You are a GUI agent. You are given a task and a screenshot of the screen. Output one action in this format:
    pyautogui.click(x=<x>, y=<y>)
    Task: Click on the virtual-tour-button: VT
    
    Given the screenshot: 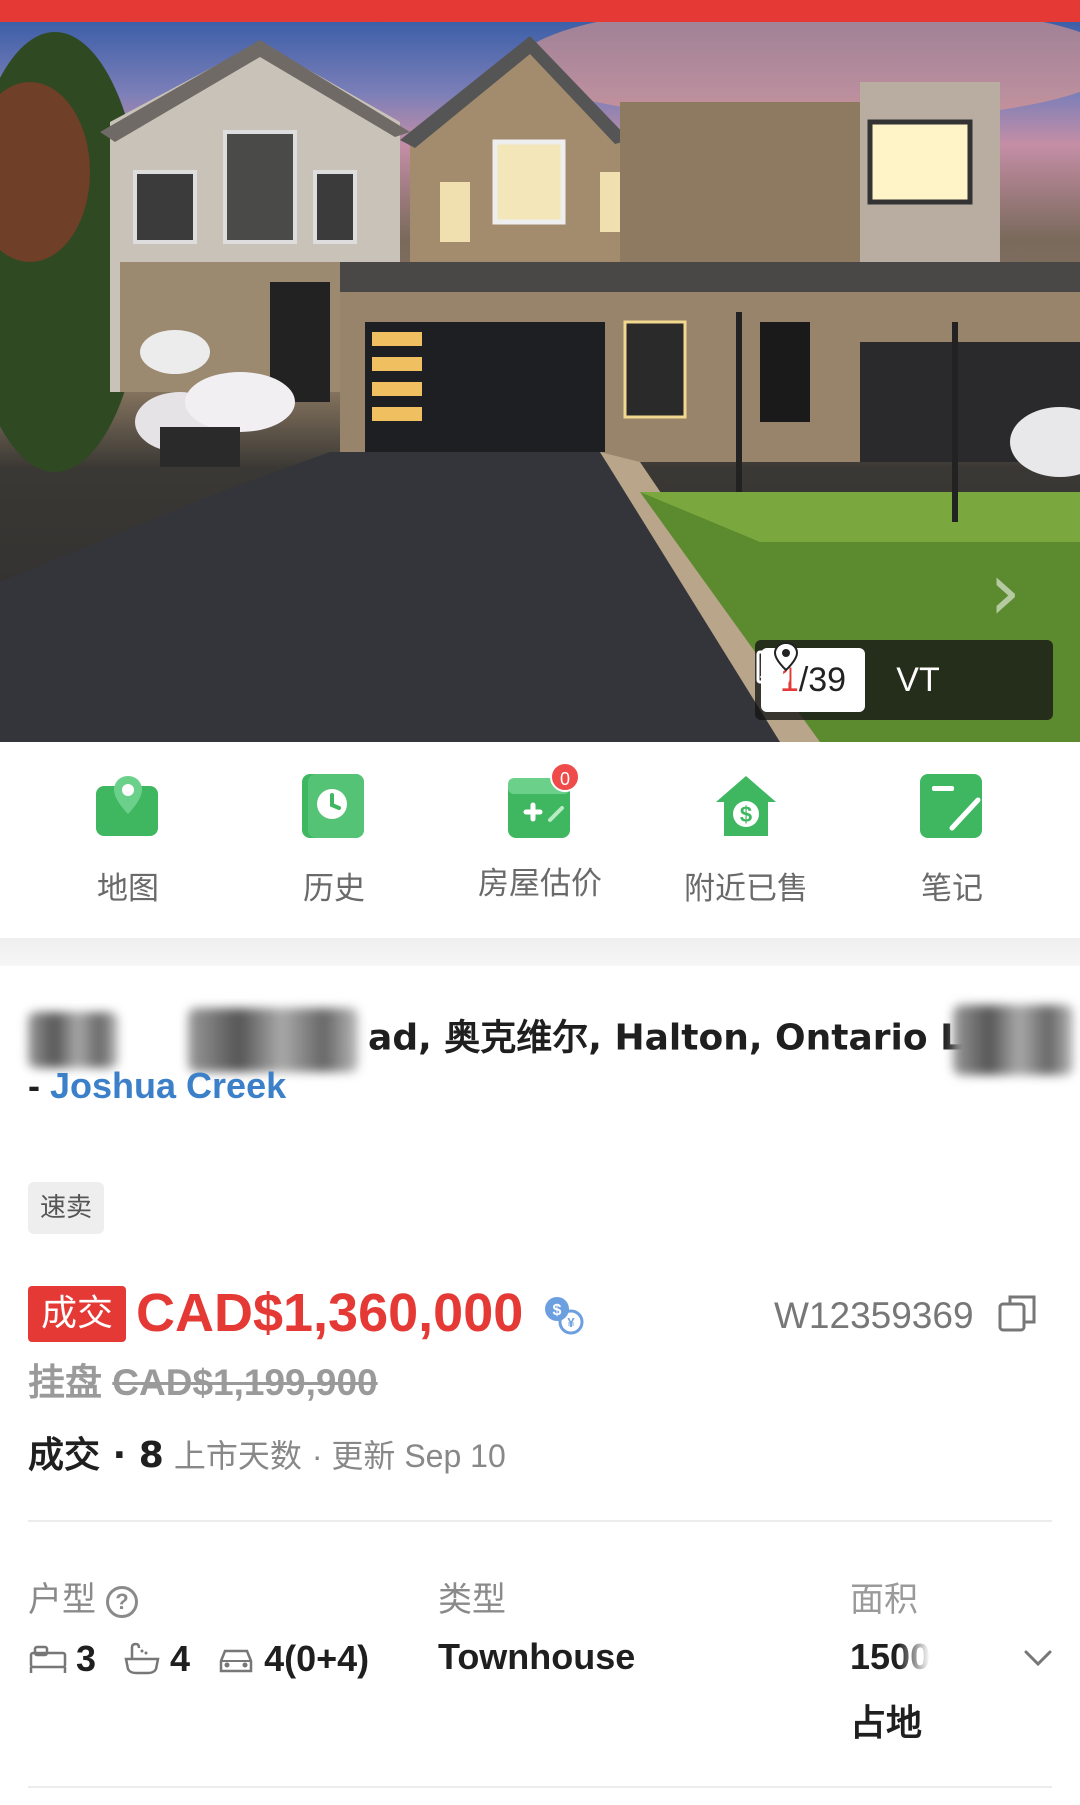 What is the action you would take?
    pyautogui.click(x=918, y=680)
    